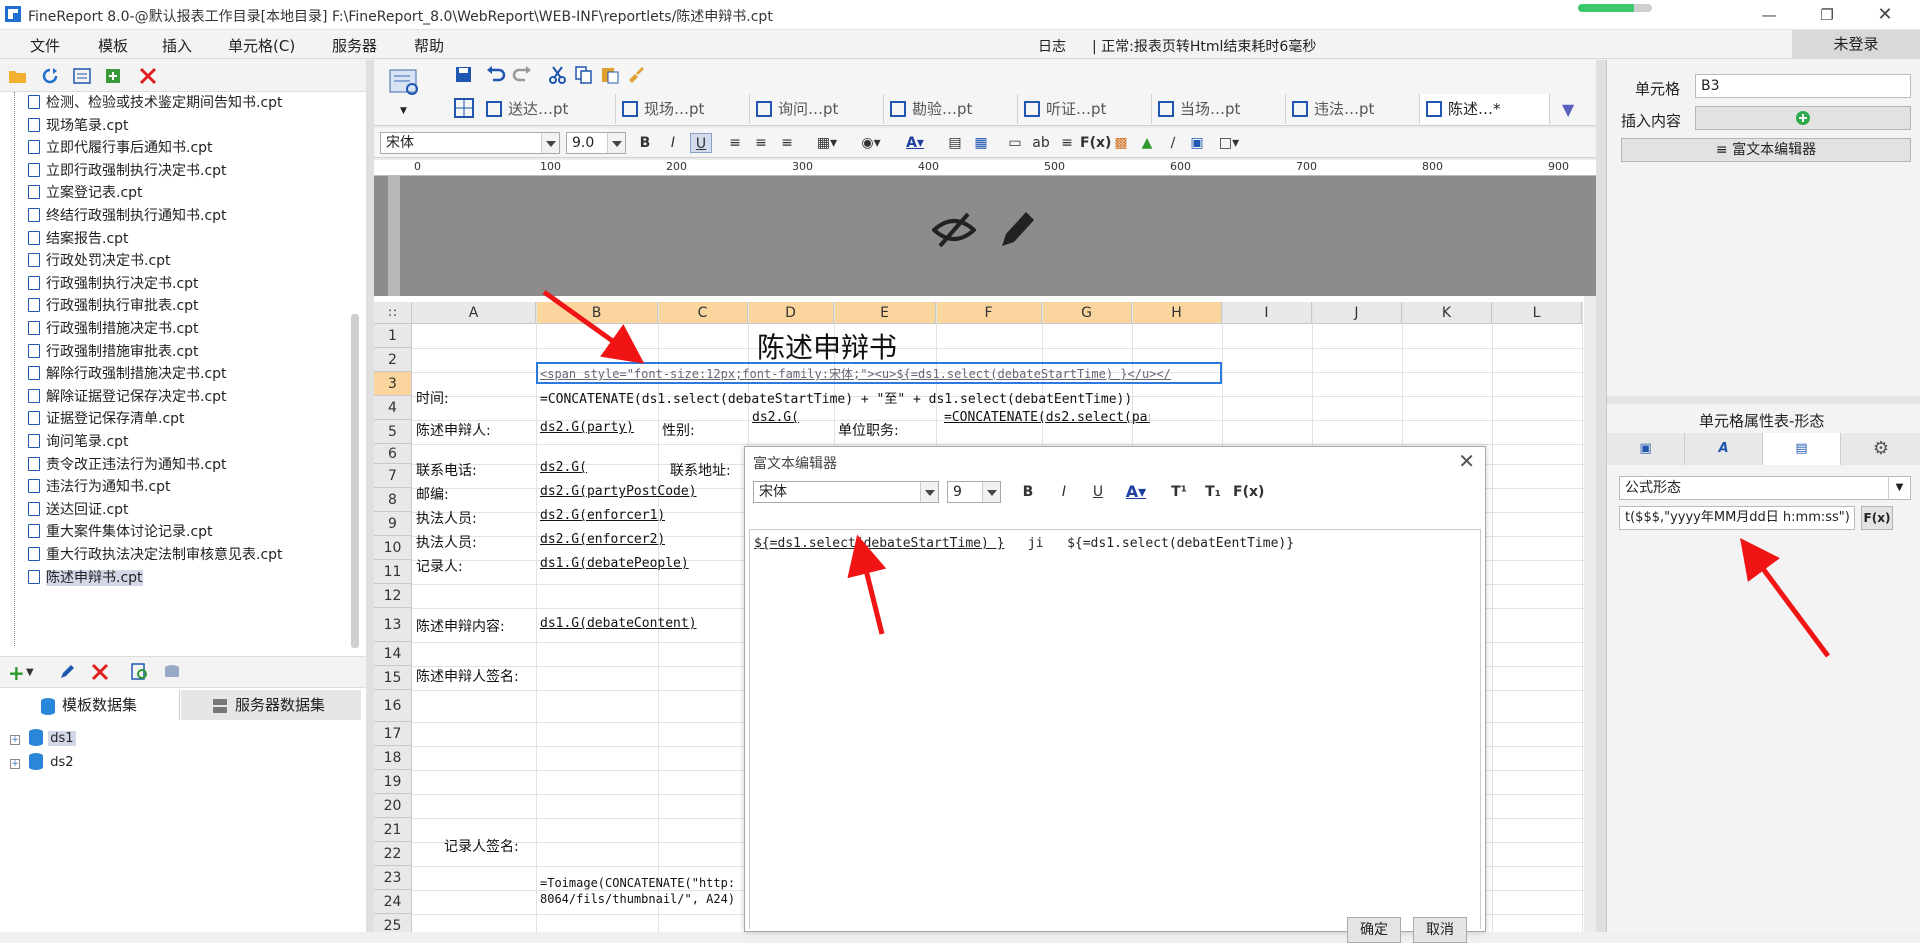  Describe the element at coordinates (1015, 143) in the screenshot. I see `text-field-icon: ▭` at that location.